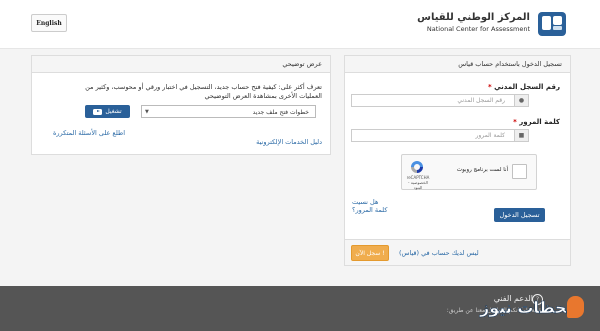  I want to click on watermark-logo: لحظات نيوز, so click(533, 308).